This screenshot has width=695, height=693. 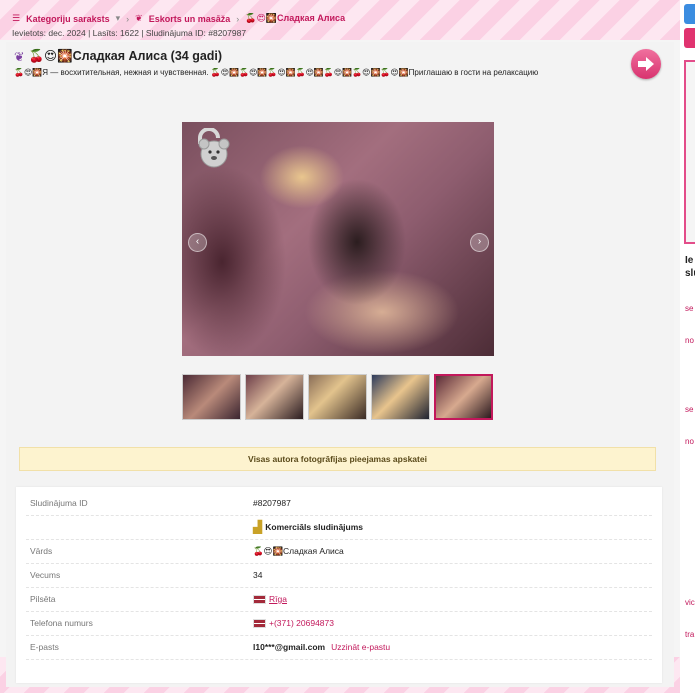 I want to click on table-row: Vārds 🍒😍🎇Сладкая Алиса, so click(x=339, y=551).